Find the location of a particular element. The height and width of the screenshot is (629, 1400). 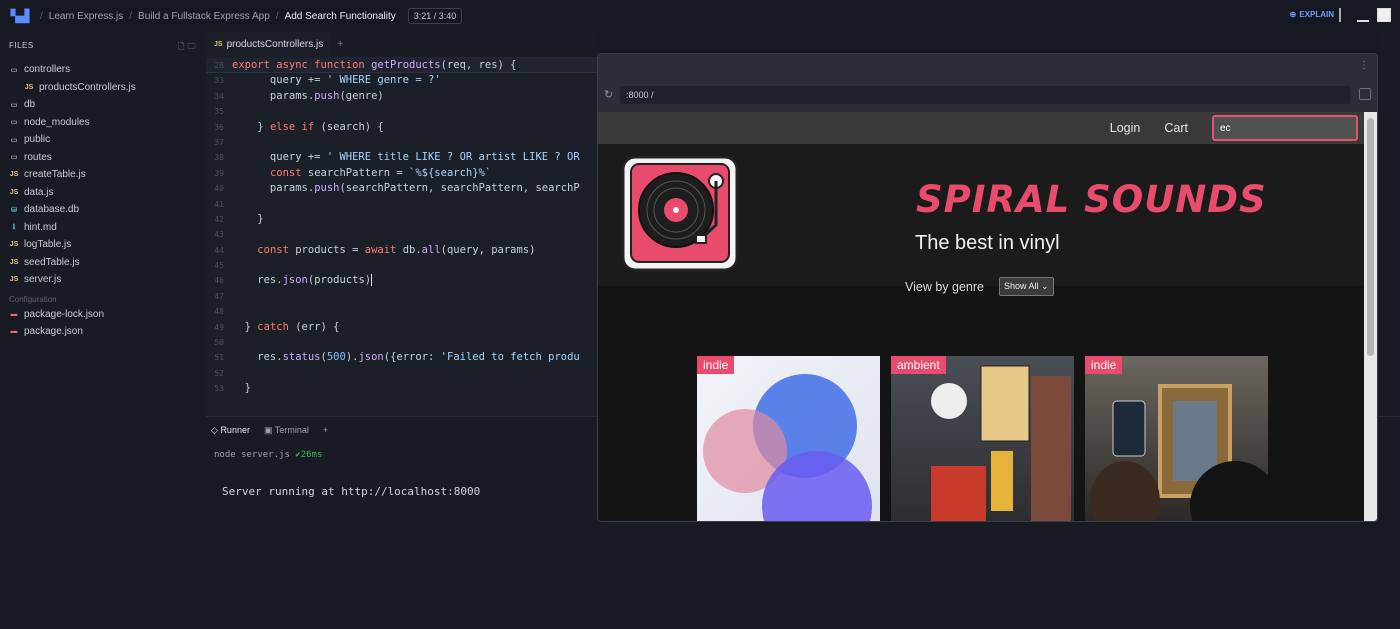

tree-item-label: productsControllers.js is located at coordinates (87, 87).